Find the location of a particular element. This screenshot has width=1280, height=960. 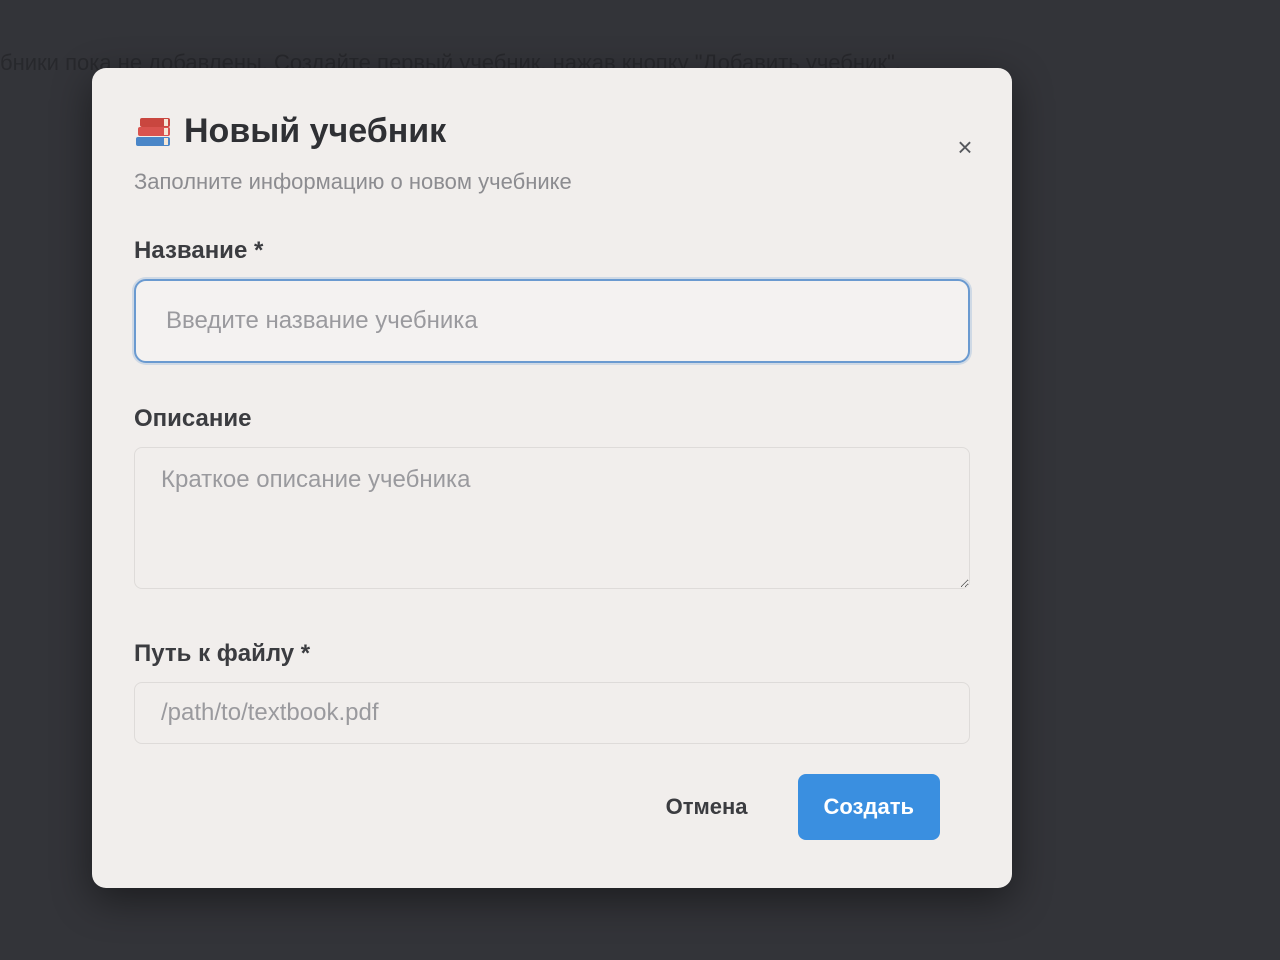

close-icon: × is located at coordinates (965, 147).